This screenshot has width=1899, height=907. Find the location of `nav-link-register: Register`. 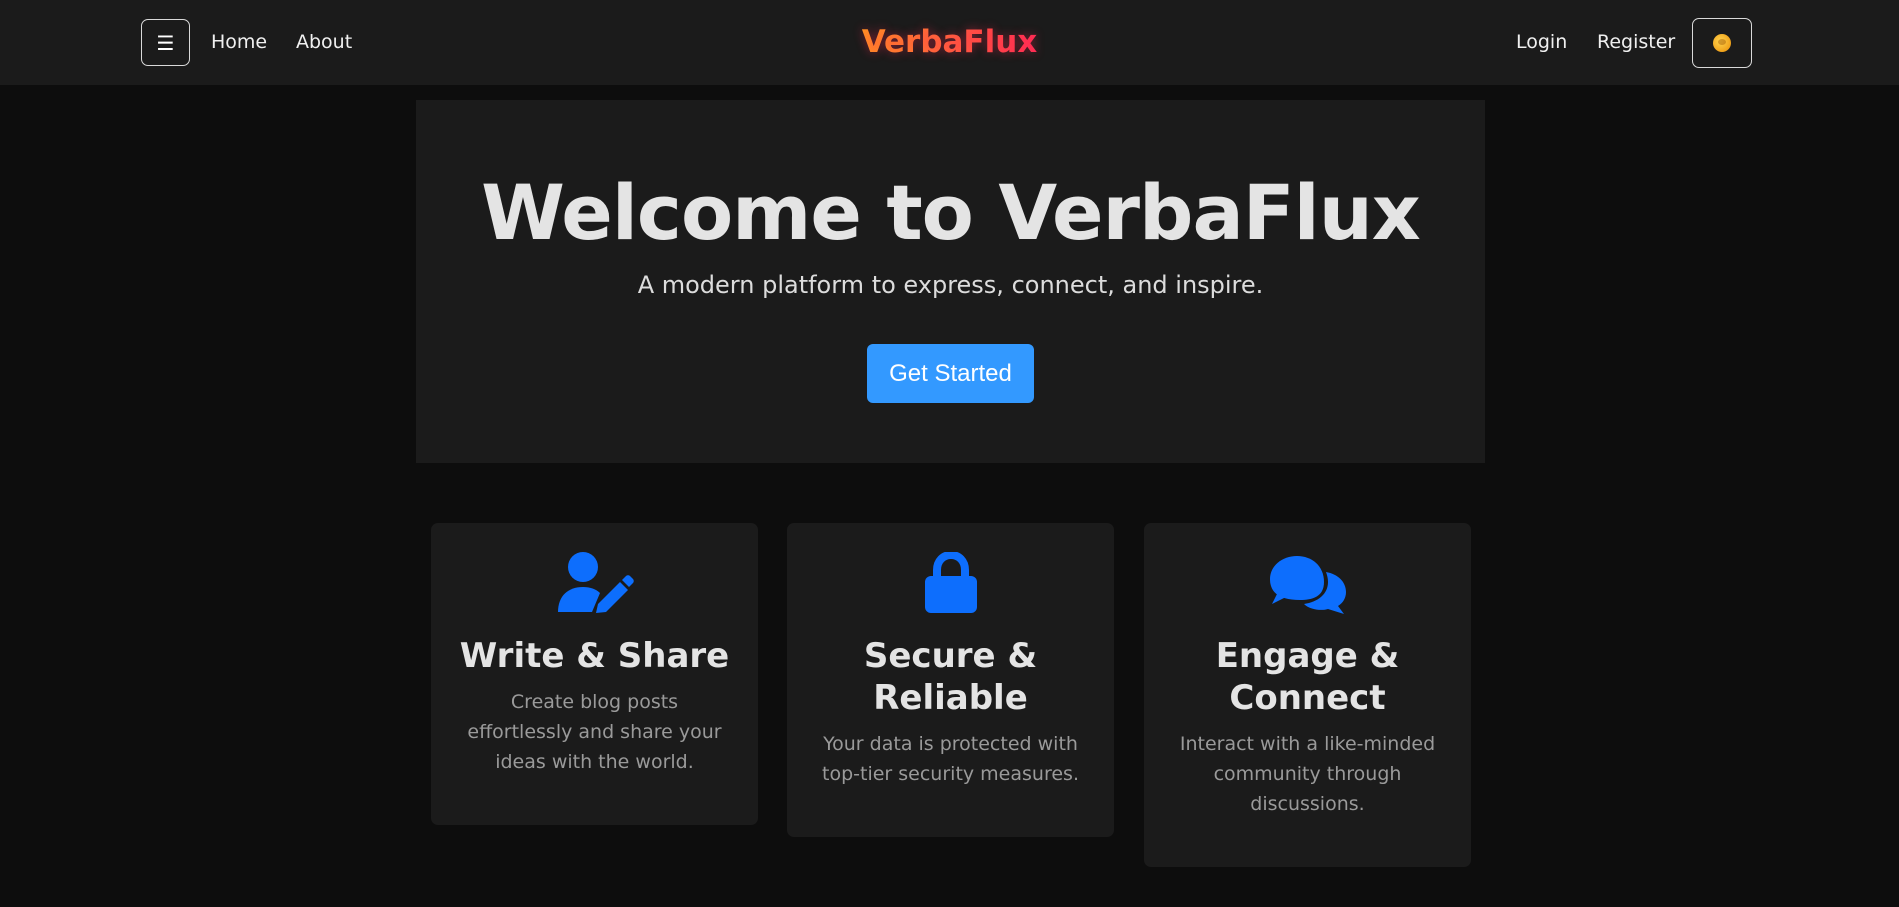

nav-link-register: Register is located at coordinates (1636, 42).